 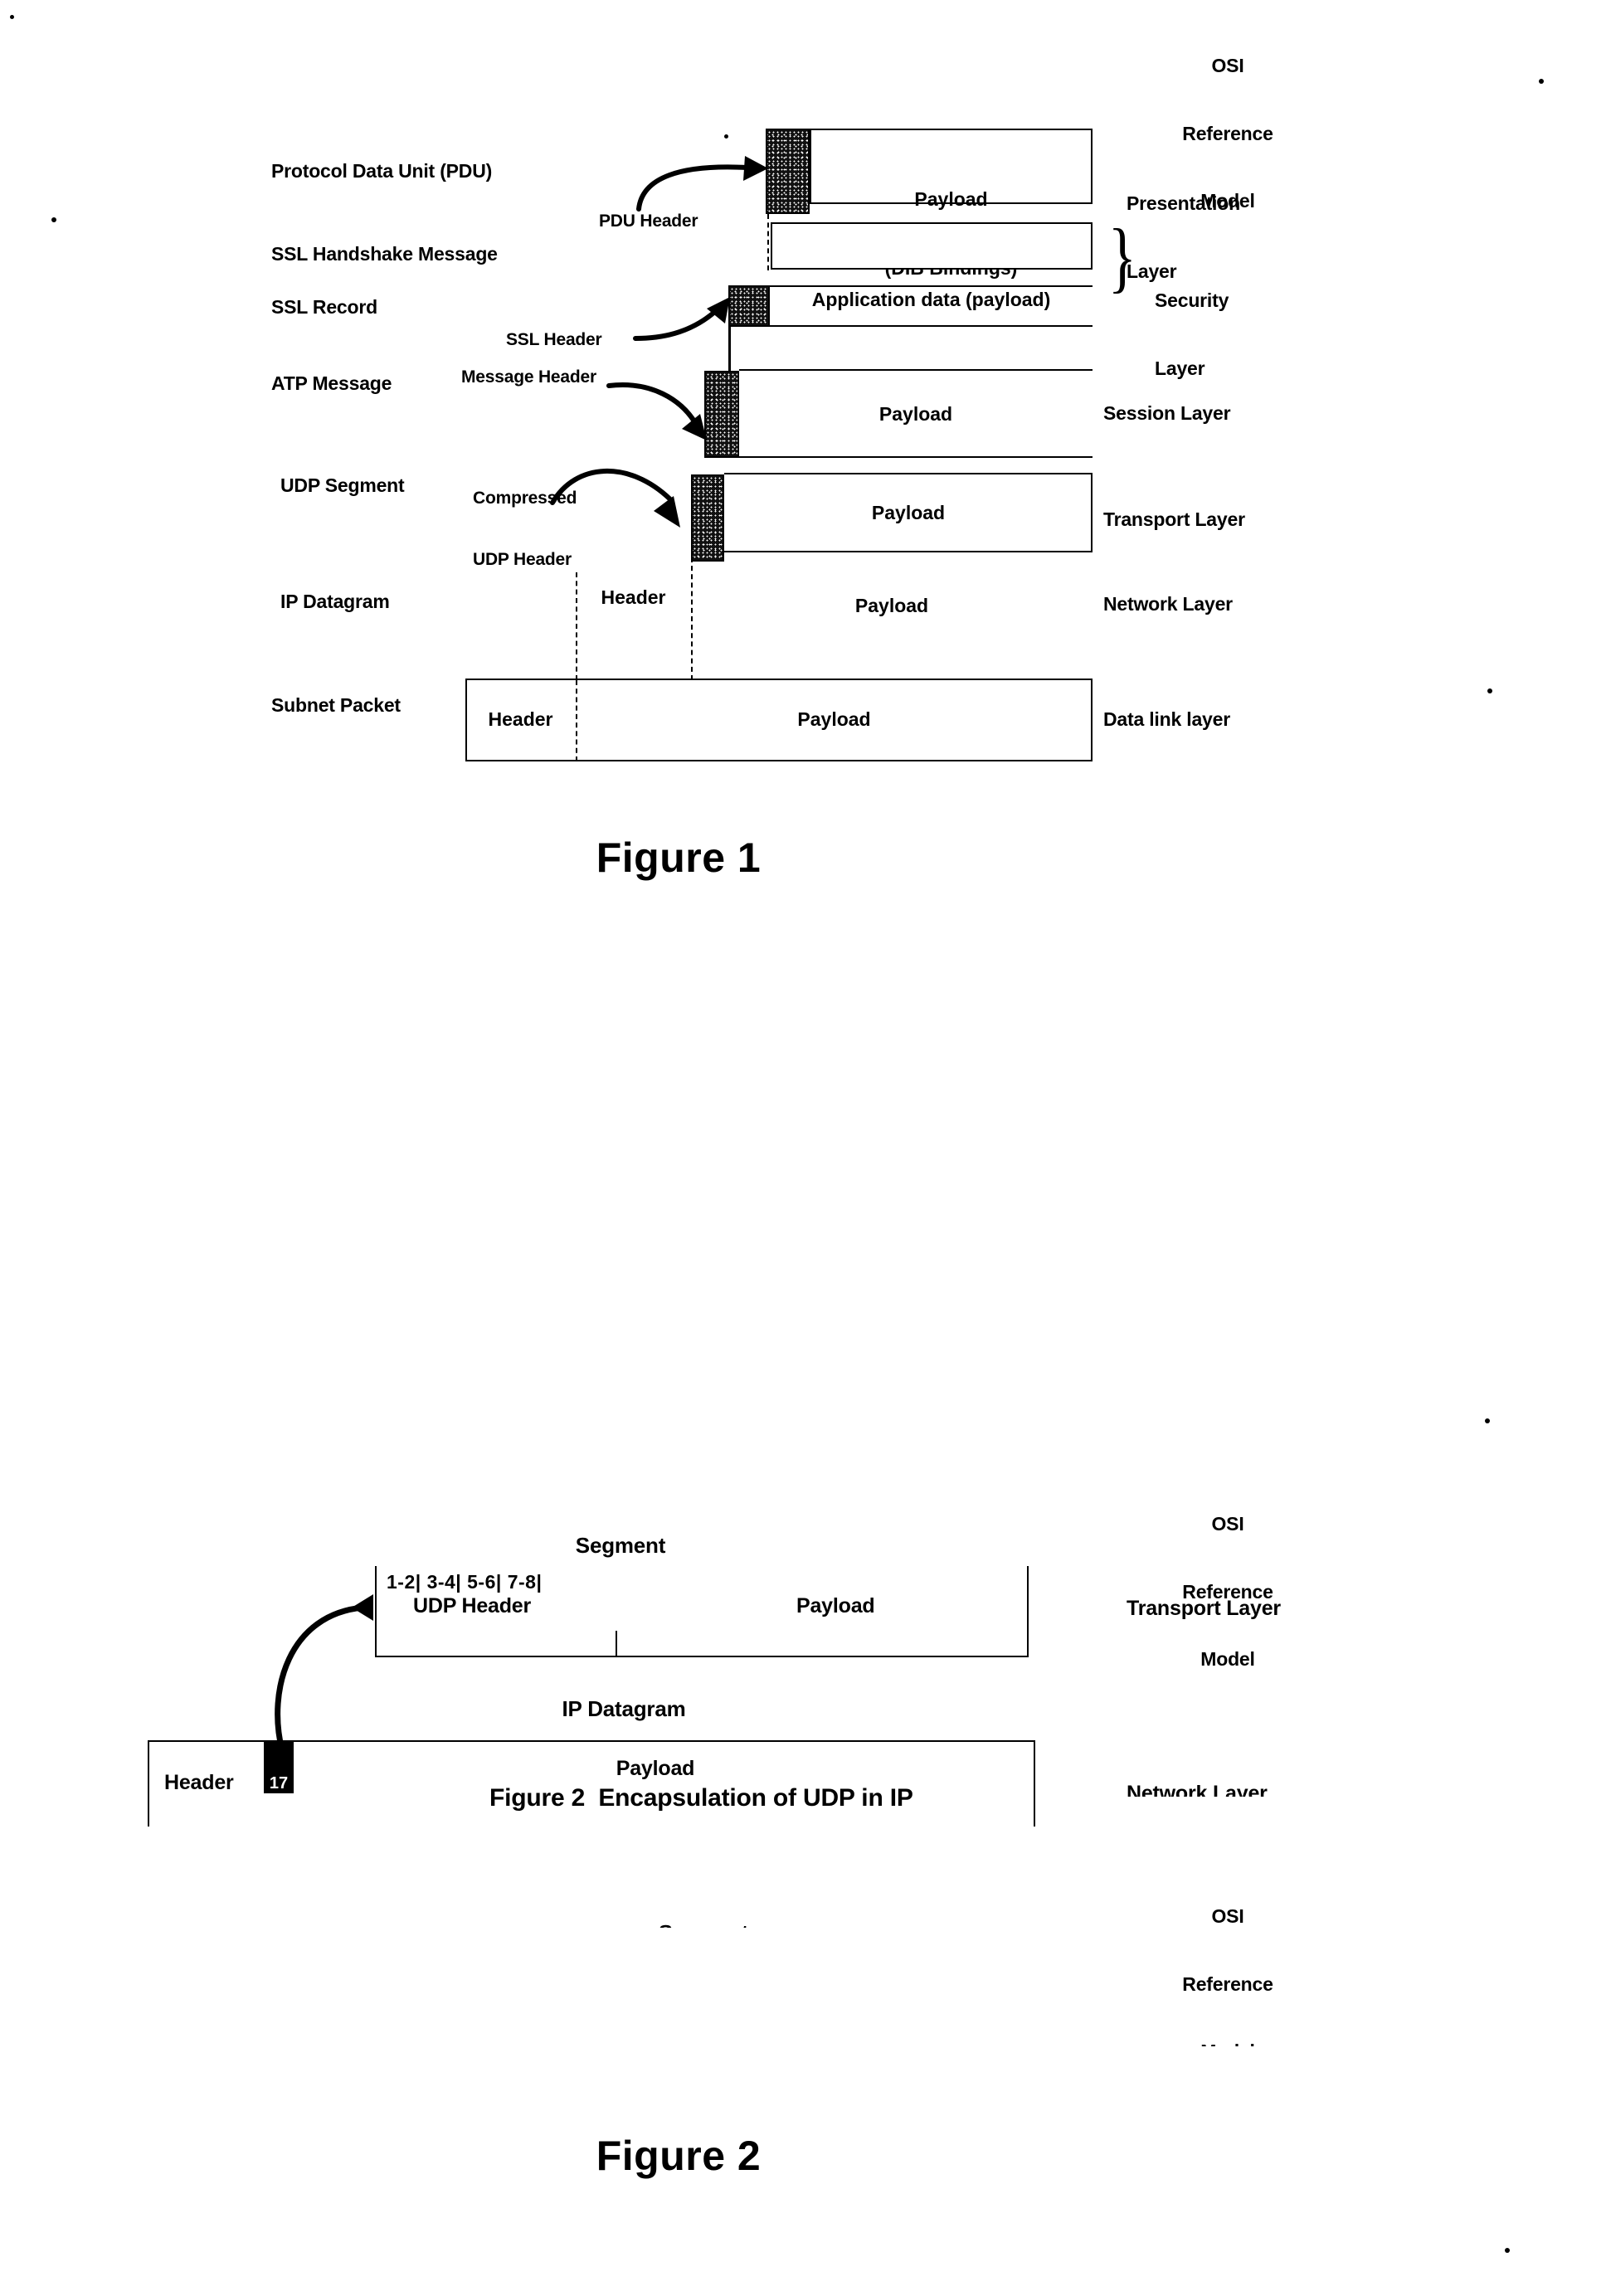 I want to click on segment-right-edge, so click(x=1028, y=1611).